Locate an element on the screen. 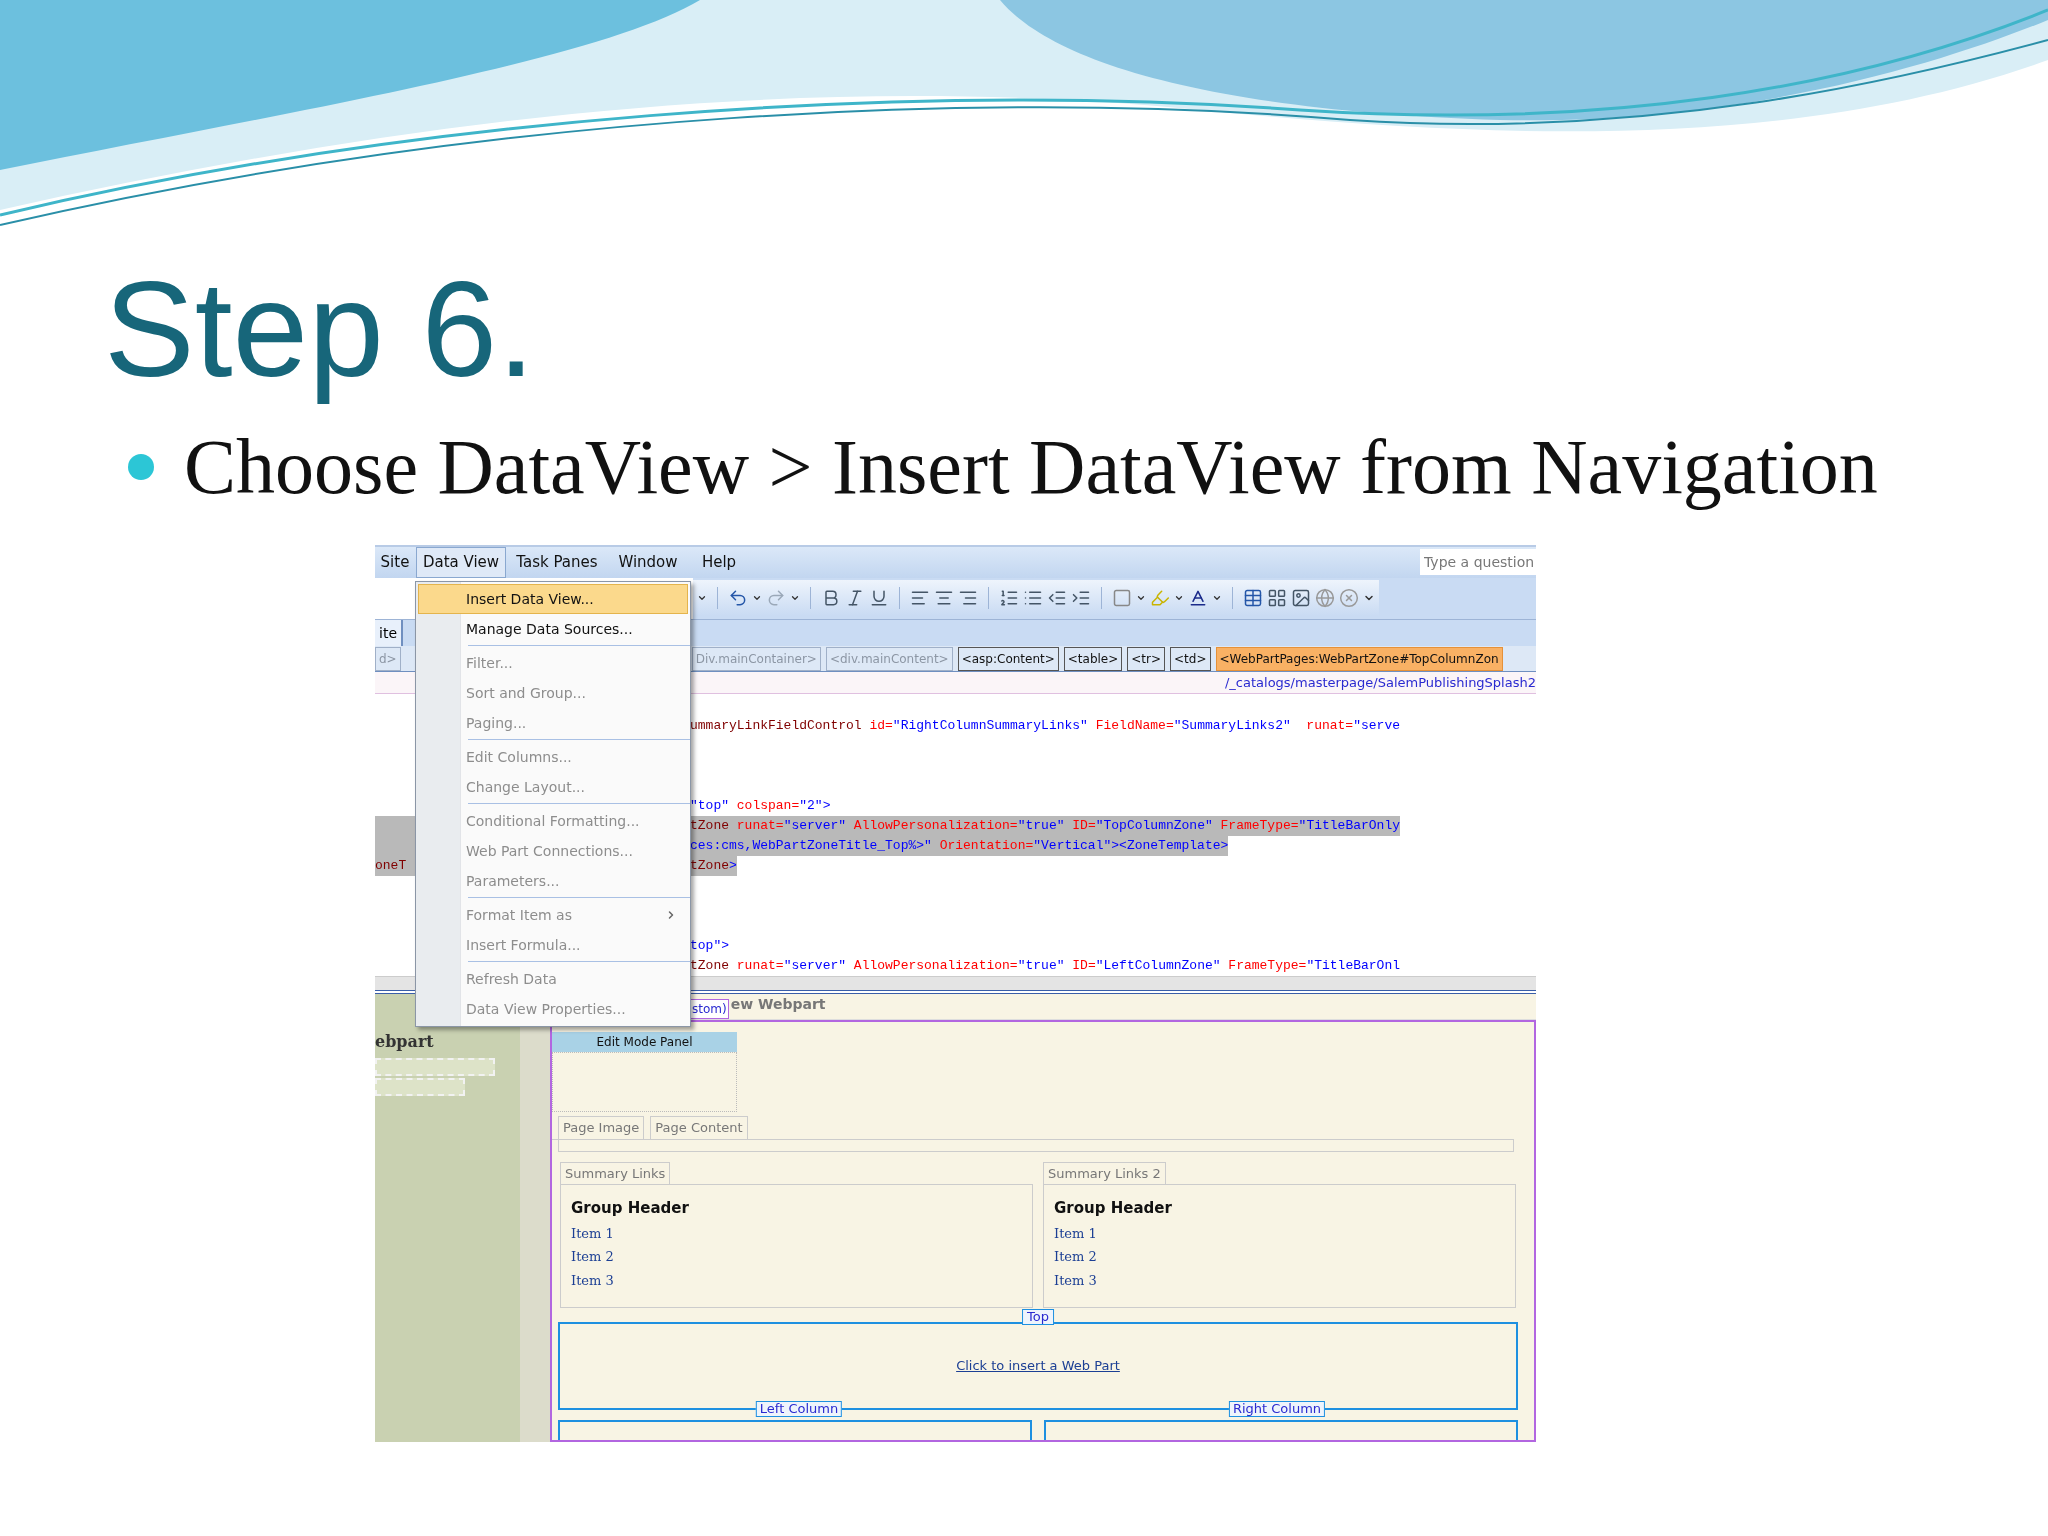 The image size is (2048, 1536). slide-title: Step 6. is located at coordinates (320, 329).